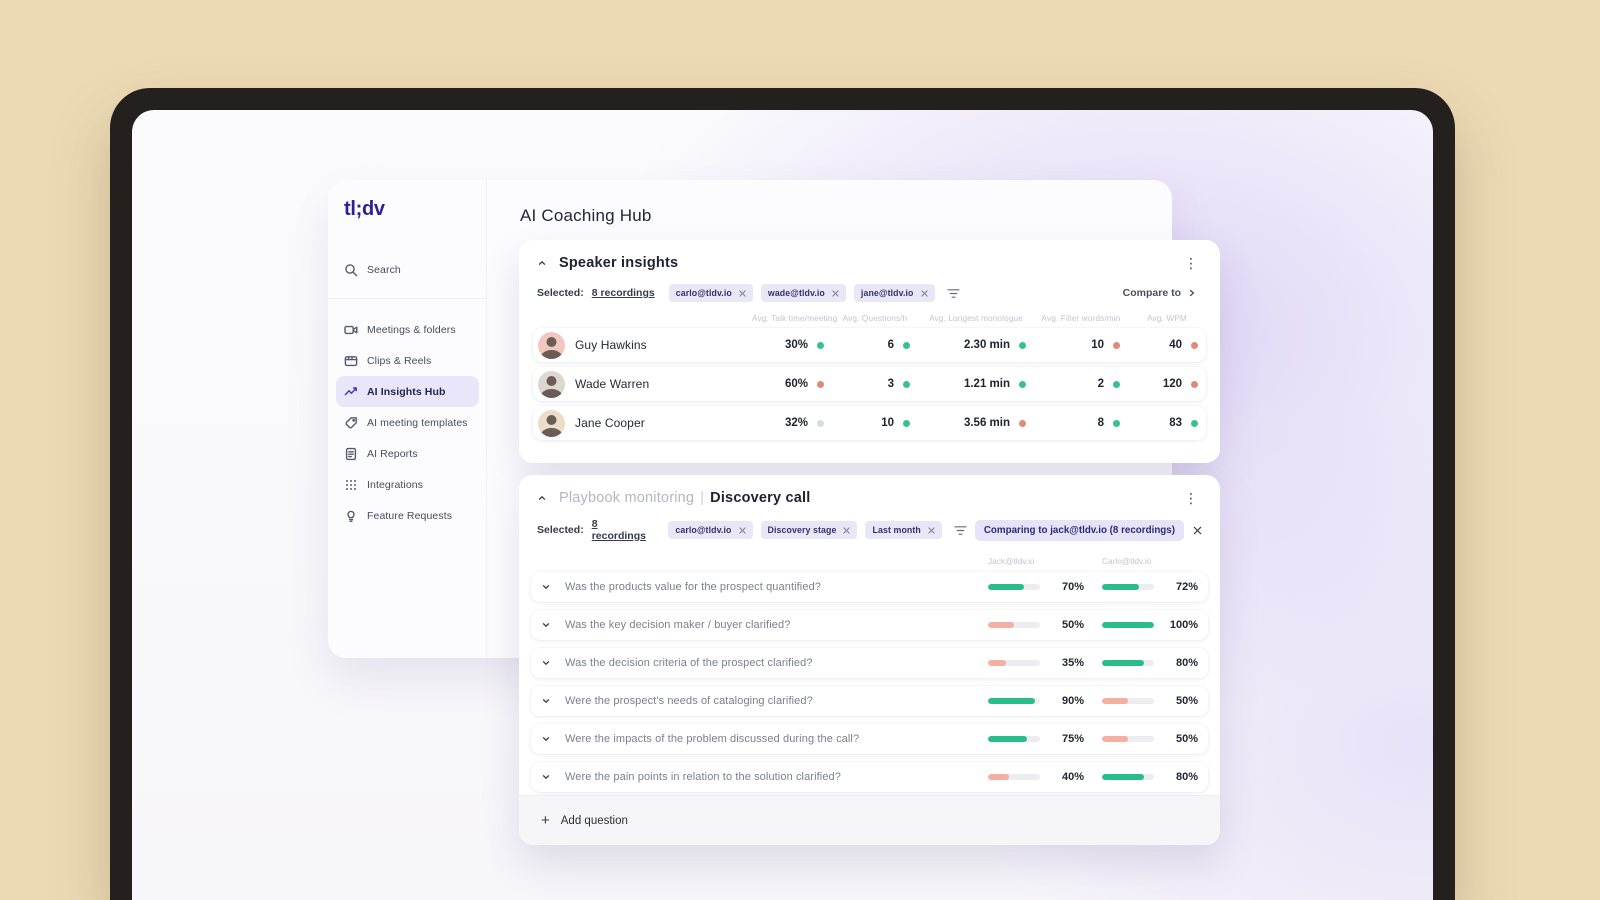 This screenshot has height=900, width=1600. I want to click on sidebar-item-label: AI Insights Hub, so click(406, 391).